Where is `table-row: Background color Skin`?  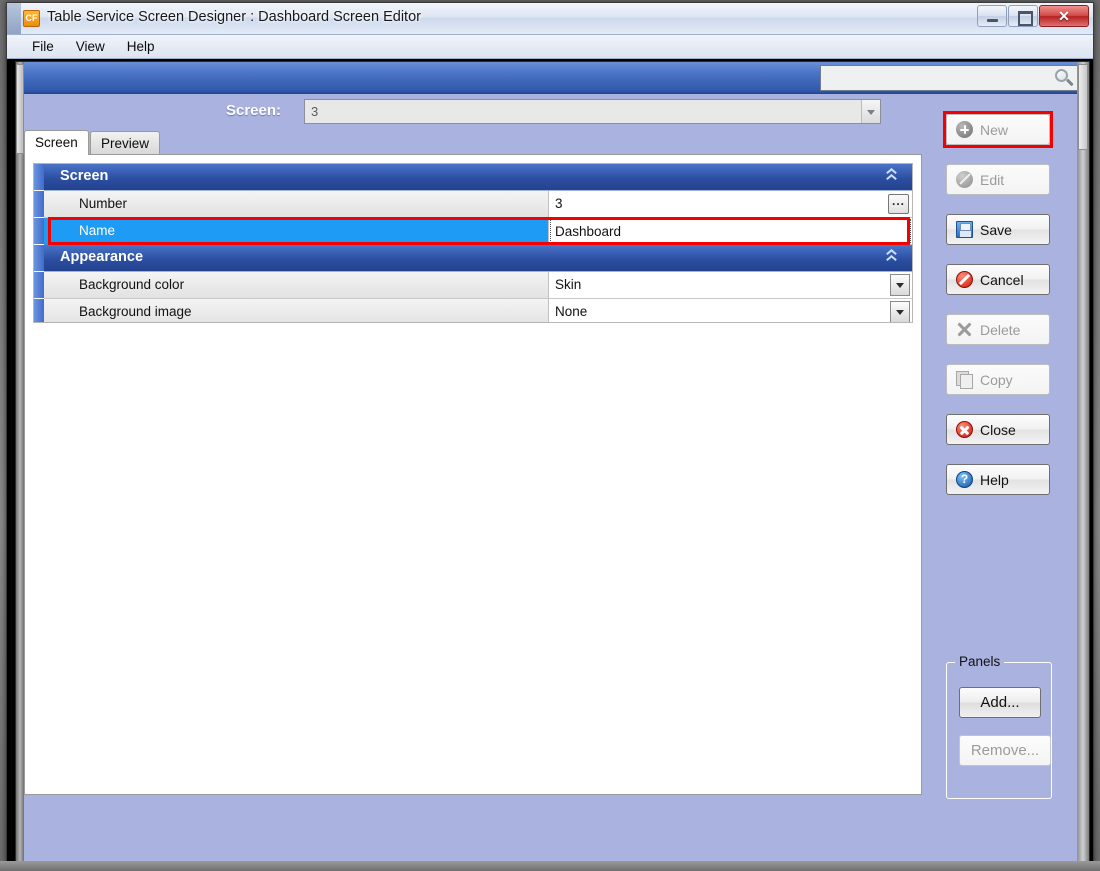 table-row: Background color Skin is located at coordinates (473, 285).